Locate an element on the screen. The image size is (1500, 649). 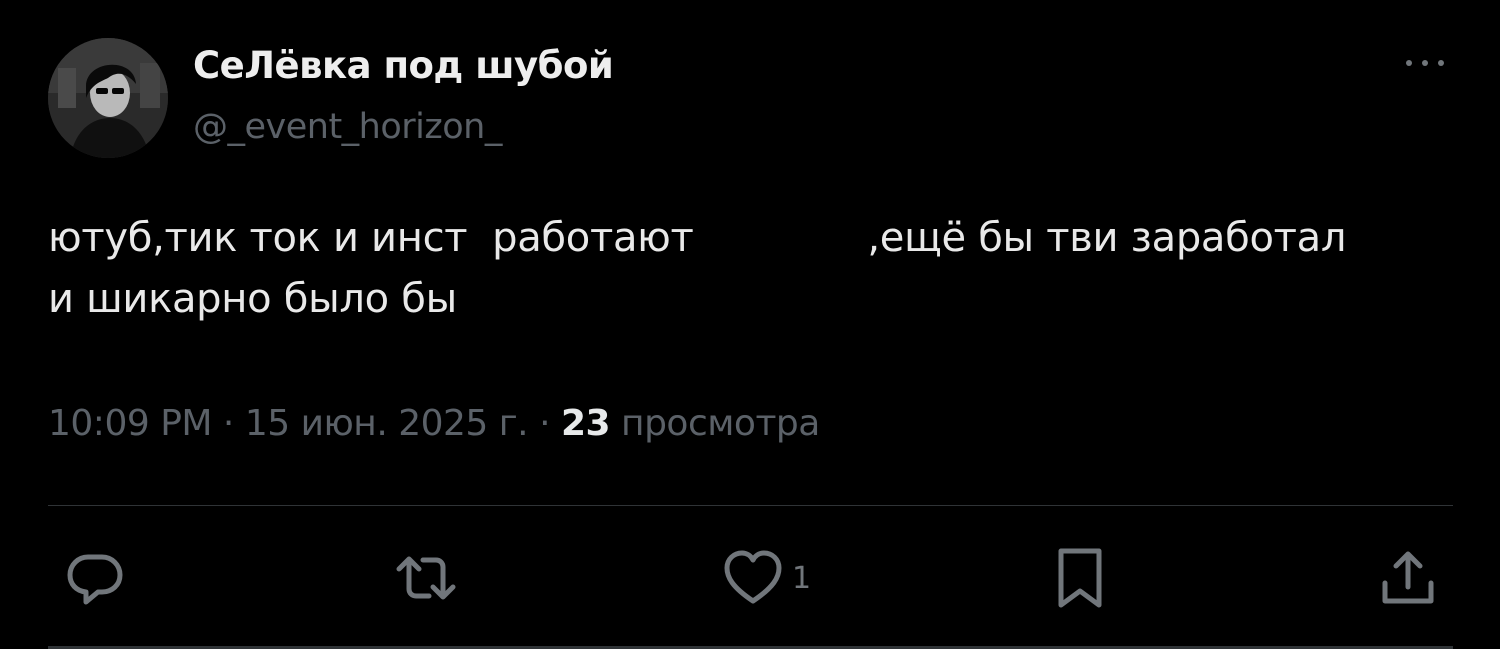
display-name: СеЛёвка под шубой is located at coordinates (403, 65).